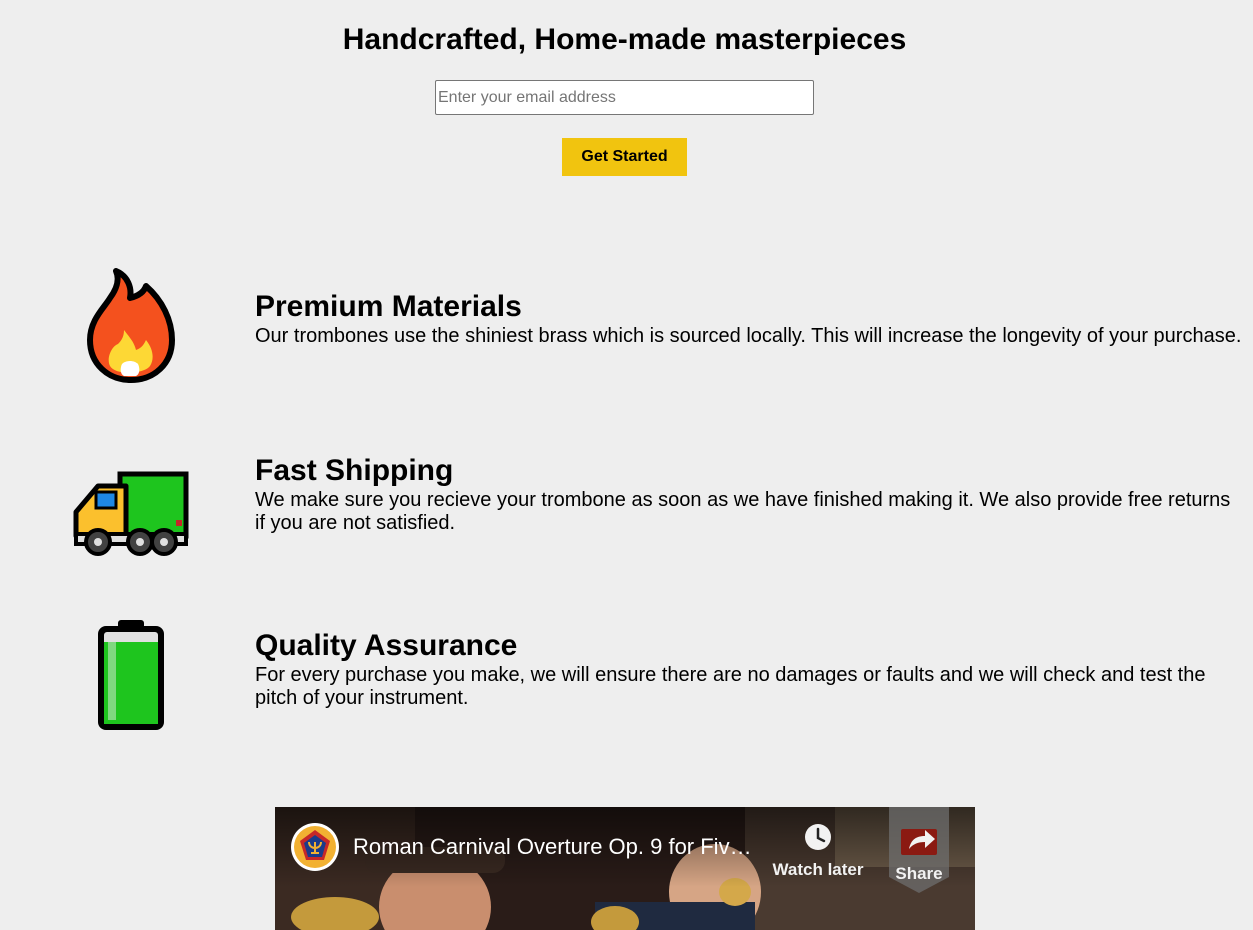 This screenshot has width=1253, height=930. Describe the element at coordinates (388, 306) in the screenshot. I see `feature-title-premium-materials: Premium Materials` at that location.